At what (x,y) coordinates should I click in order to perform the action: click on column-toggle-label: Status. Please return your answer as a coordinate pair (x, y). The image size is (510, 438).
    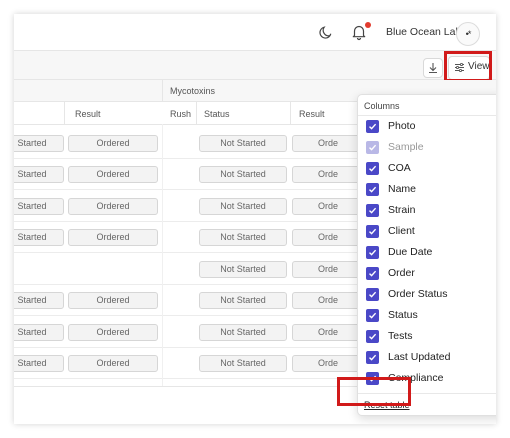
    Looking at the image, I should click on (403, 315).